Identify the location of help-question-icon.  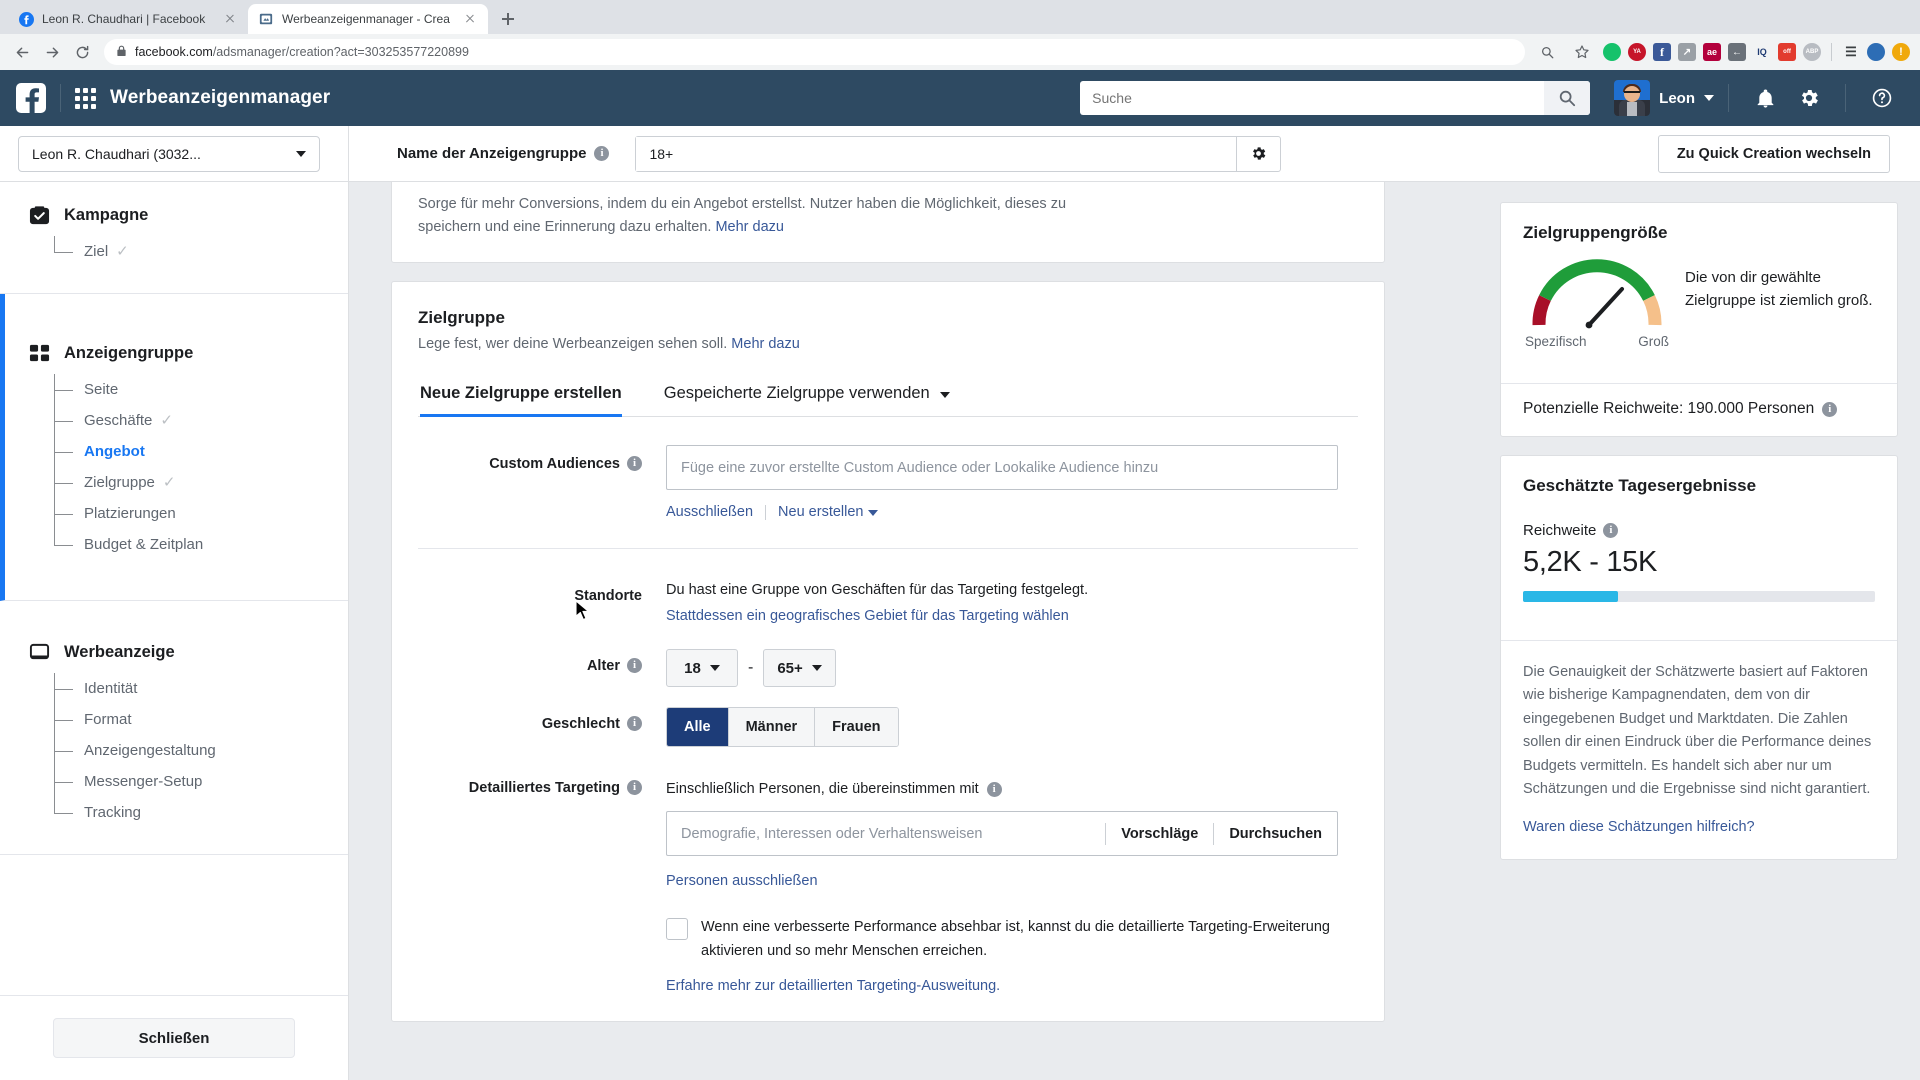
(1882, 98).